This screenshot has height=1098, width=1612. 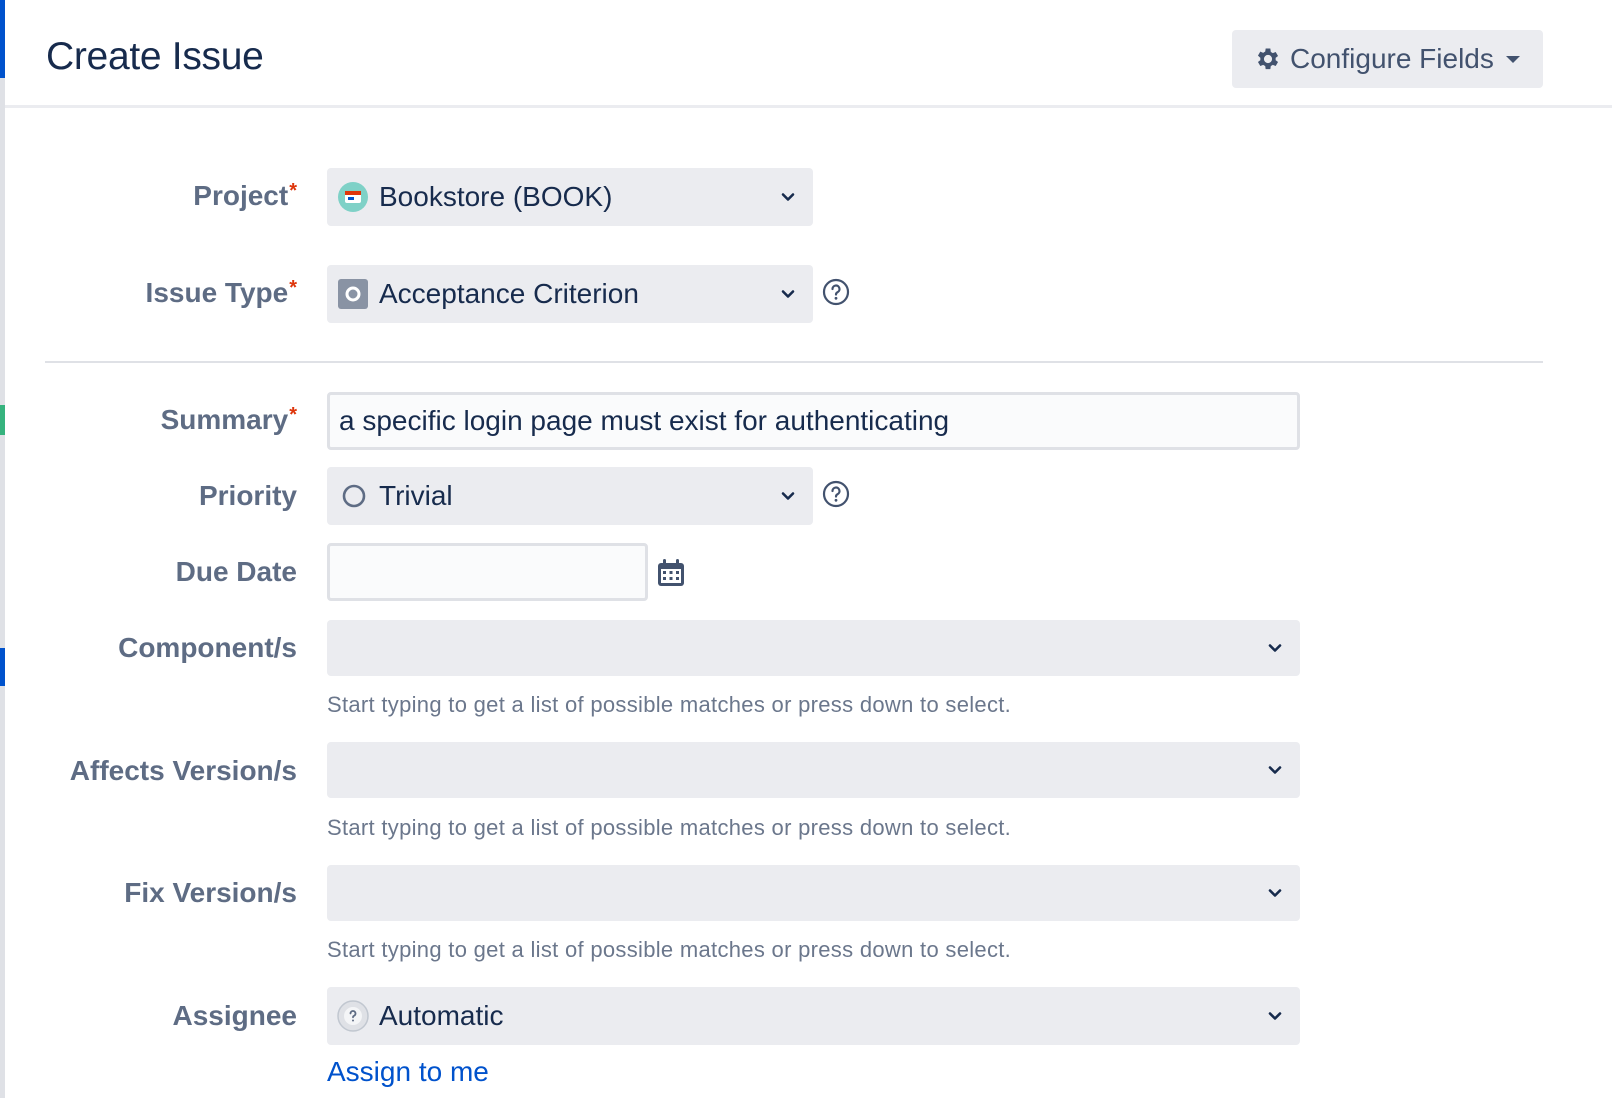 What do you see at coordinates (813, 770) in the screenshot?
I see `affects-versions-select` at bounding box center [813, 770].